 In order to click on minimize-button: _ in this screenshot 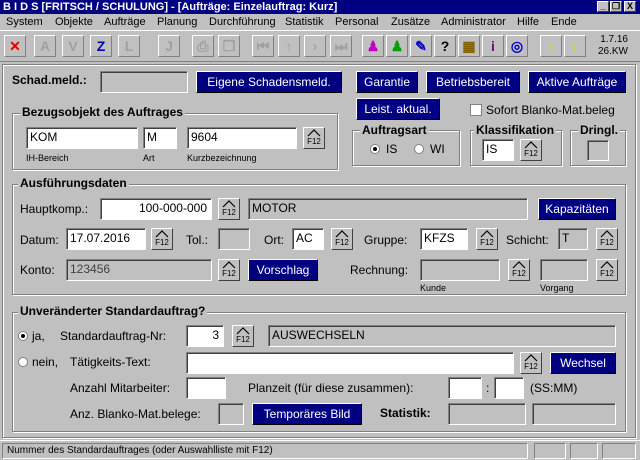, I will do `click(603, 6)`.